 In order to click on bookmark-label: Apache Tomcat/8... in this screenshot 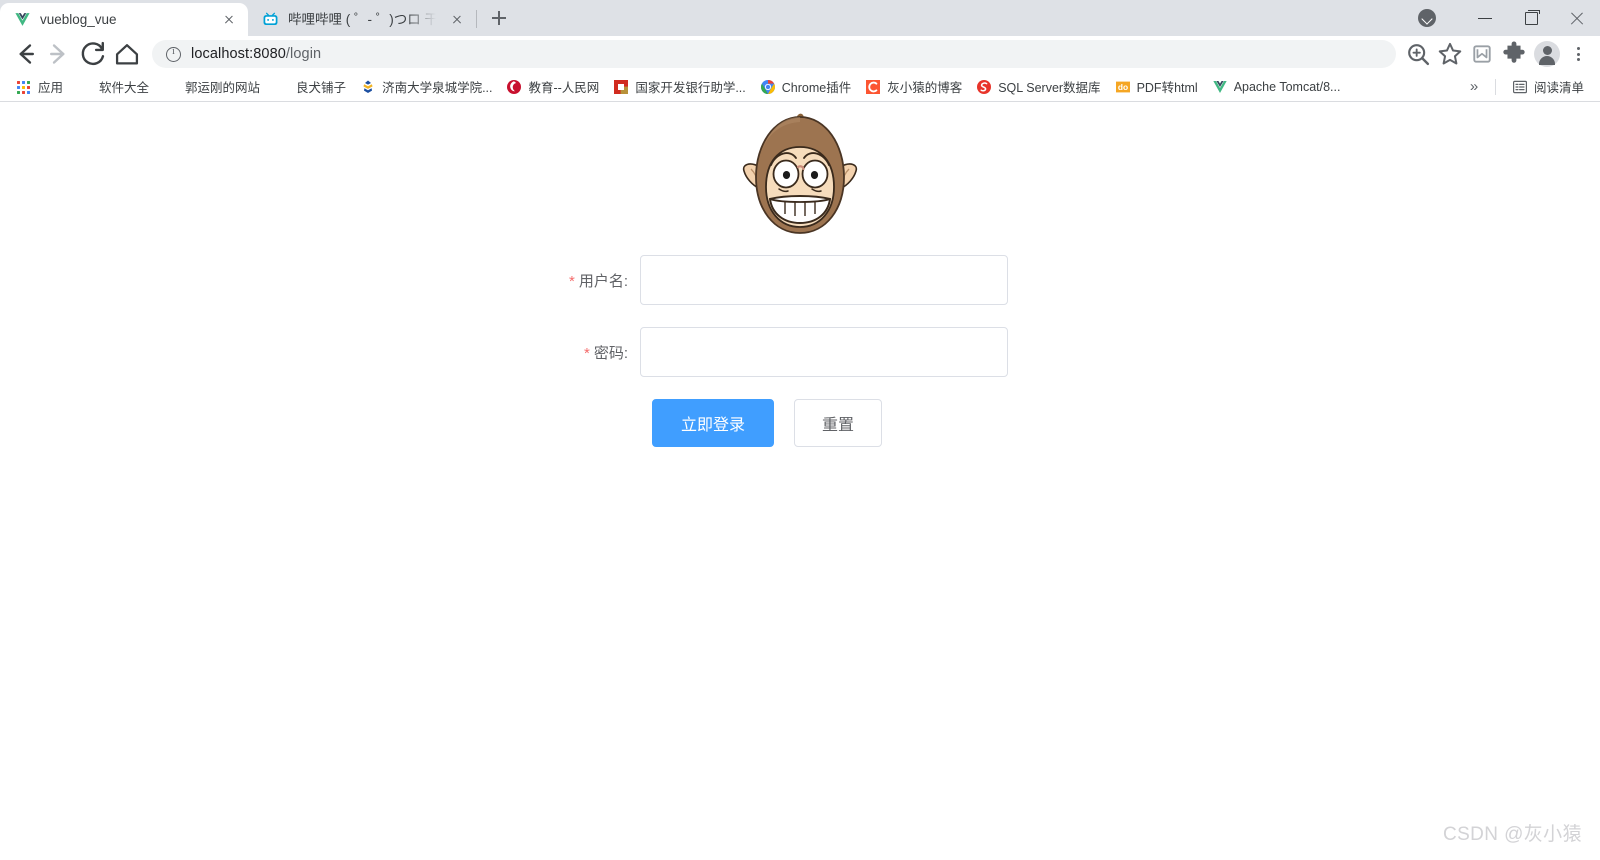, I will do `click(1287, 86)`.